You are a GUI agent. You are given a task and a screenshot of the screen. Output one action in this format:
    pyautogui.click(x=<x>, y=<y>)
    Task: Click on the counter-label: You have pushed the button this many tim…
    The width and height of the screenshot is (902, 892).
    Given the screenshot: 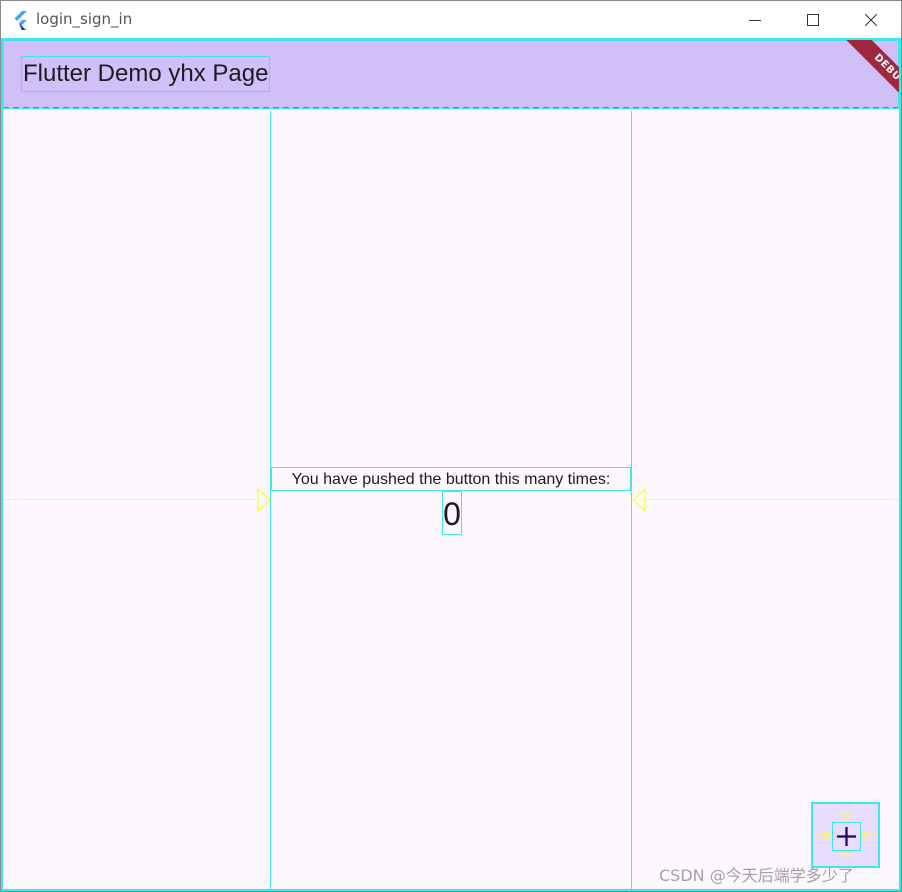 What is the action you would take?
    pyautogui.click(x=451, y=479)
    